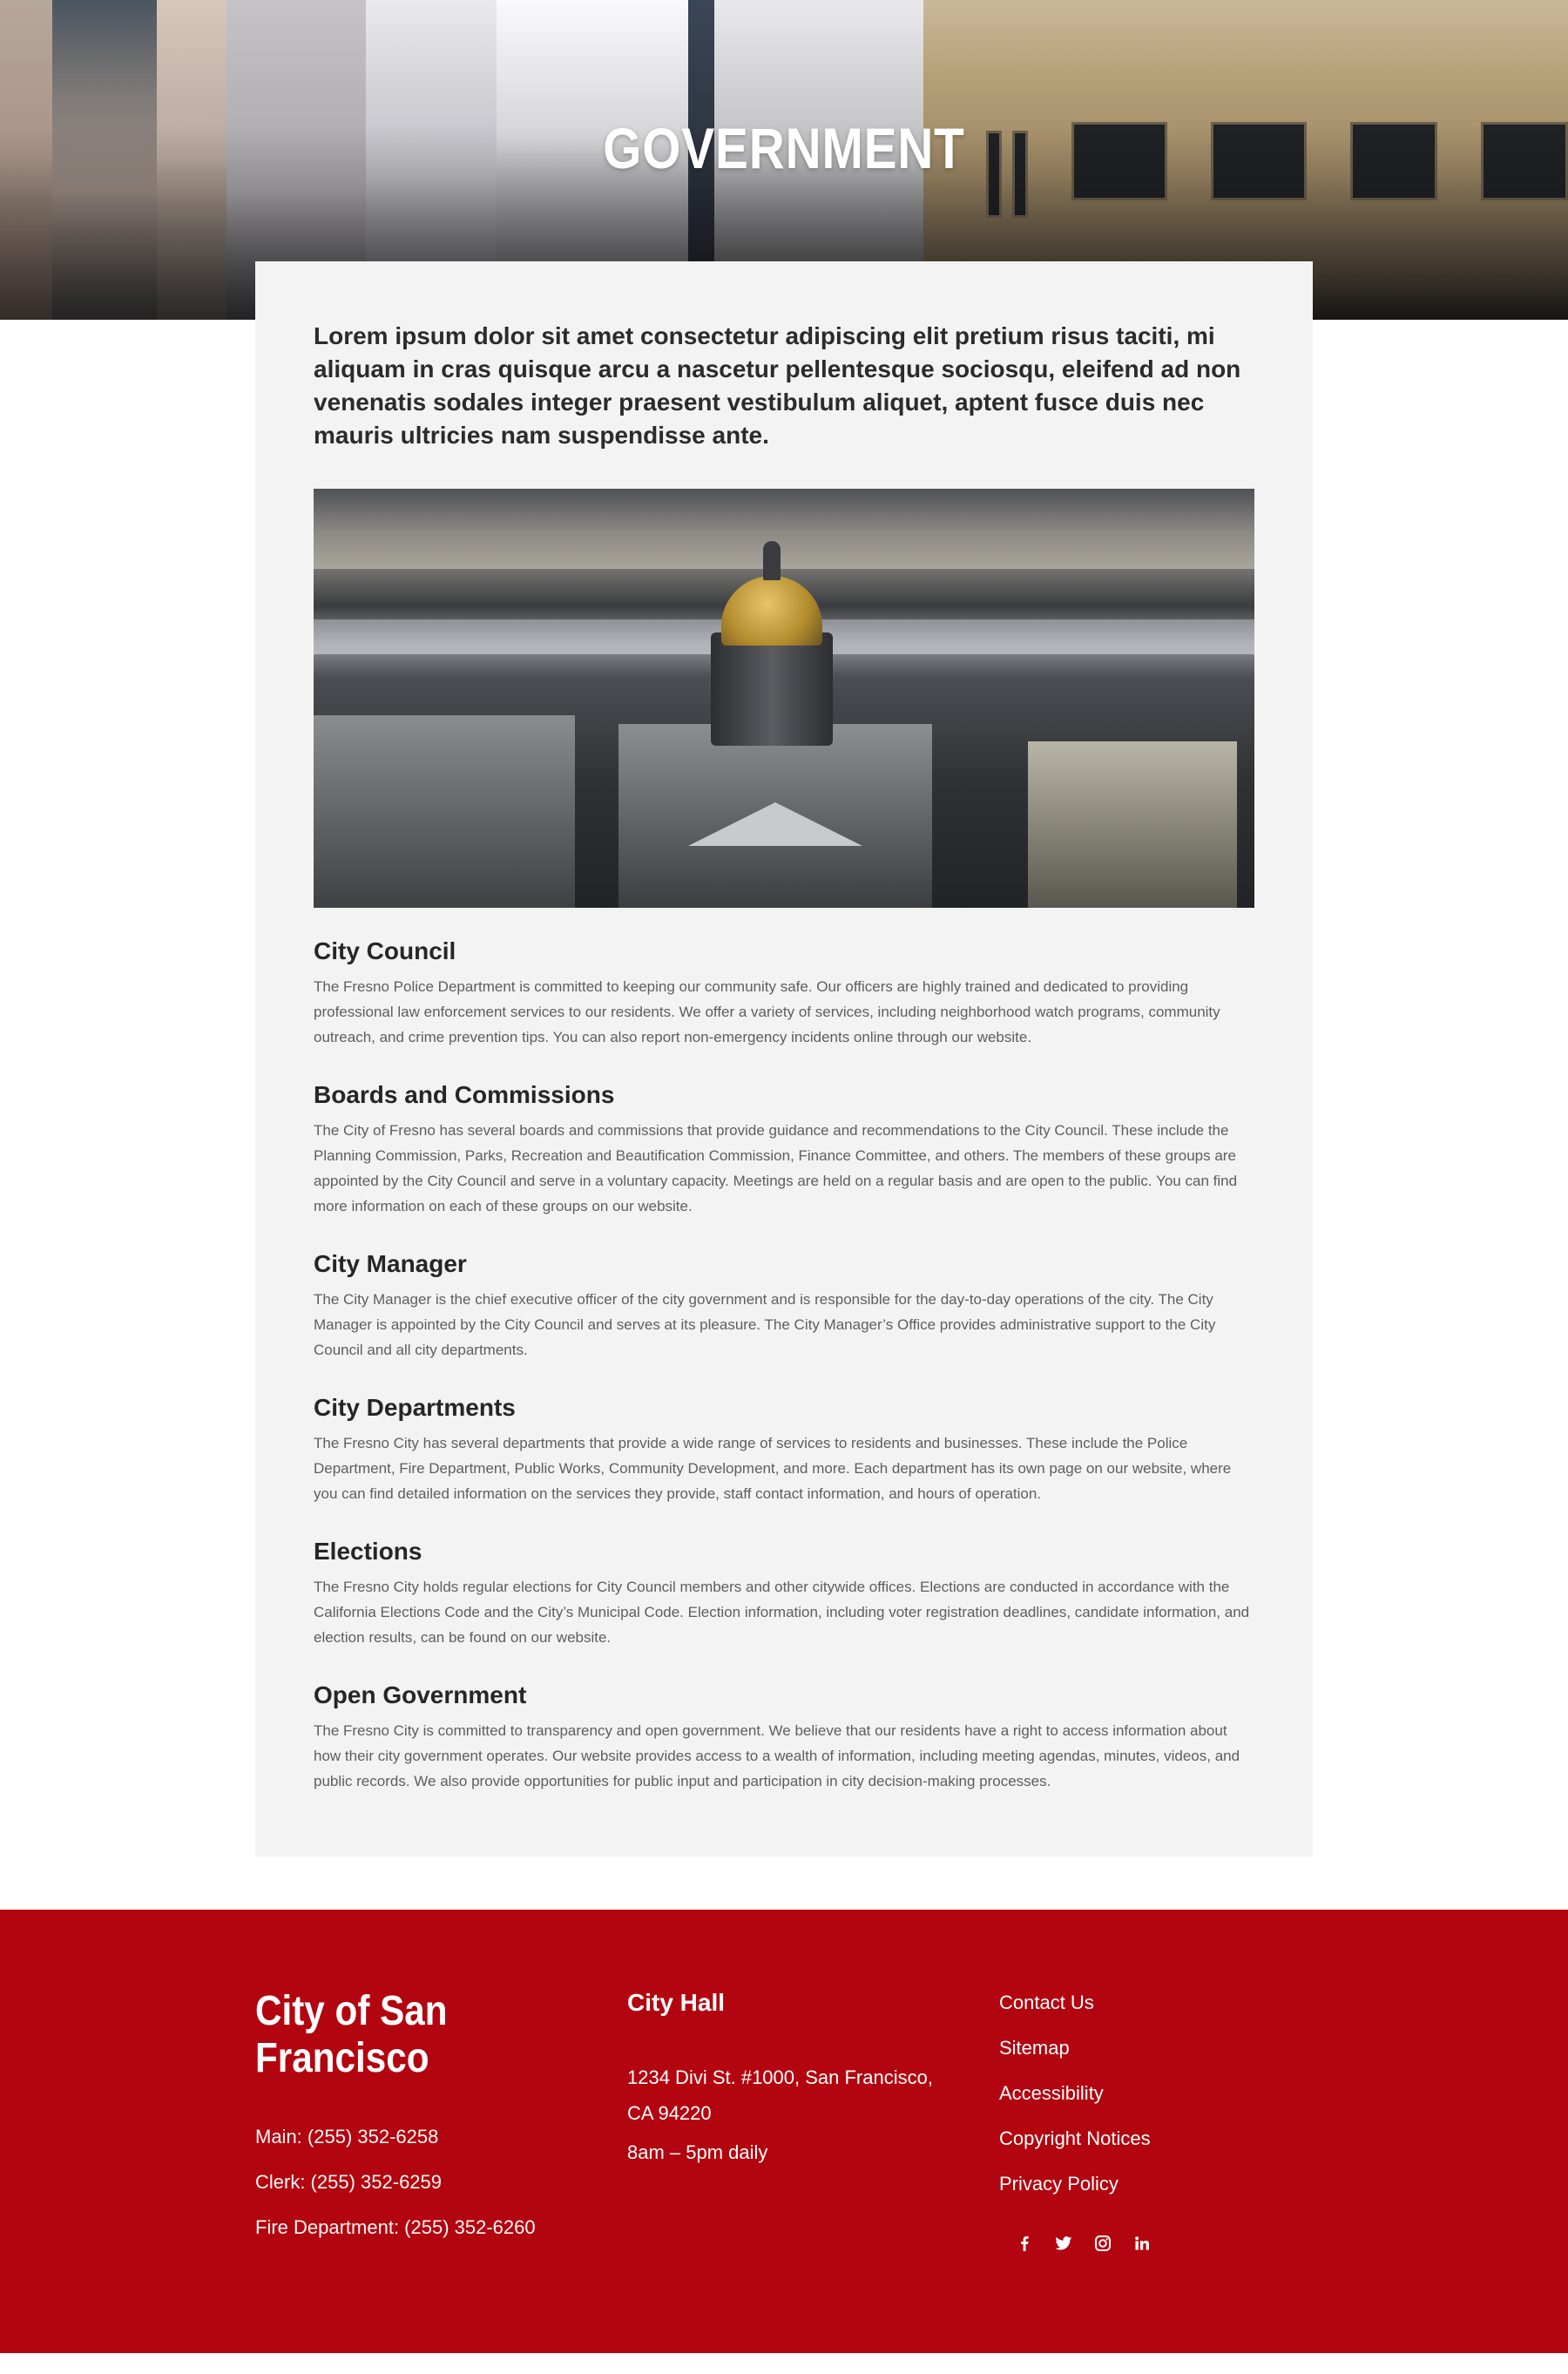  I want to click on instagram-icon, so click(1103, 2243).